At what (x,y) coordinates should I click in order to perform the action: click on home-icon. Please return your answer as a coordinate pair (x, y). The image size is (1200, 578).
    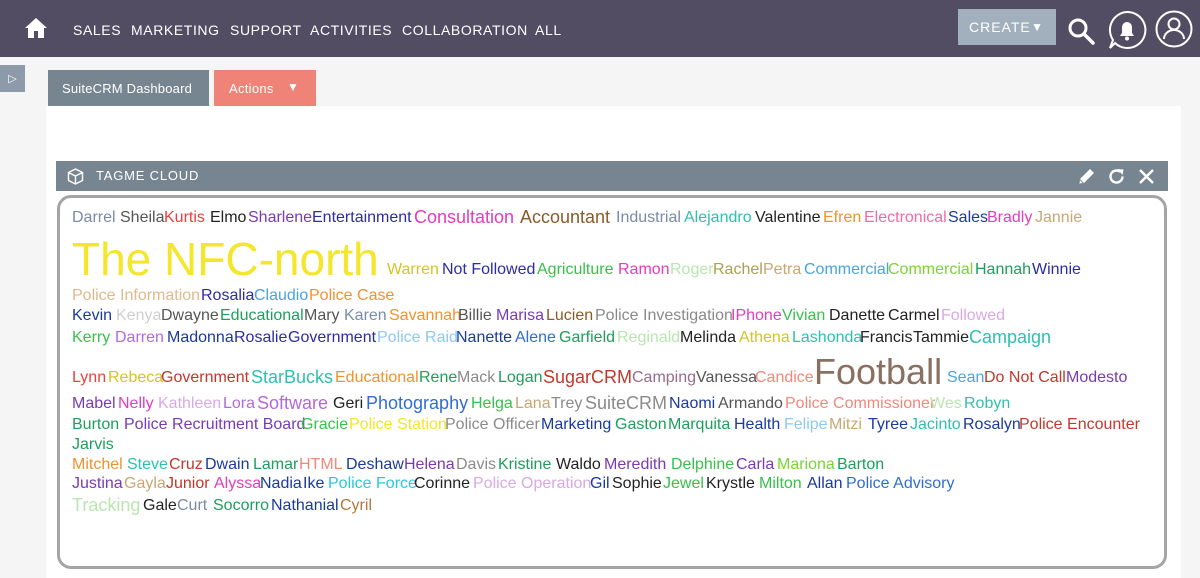
    Looking at the image, I should click on (36, 28).